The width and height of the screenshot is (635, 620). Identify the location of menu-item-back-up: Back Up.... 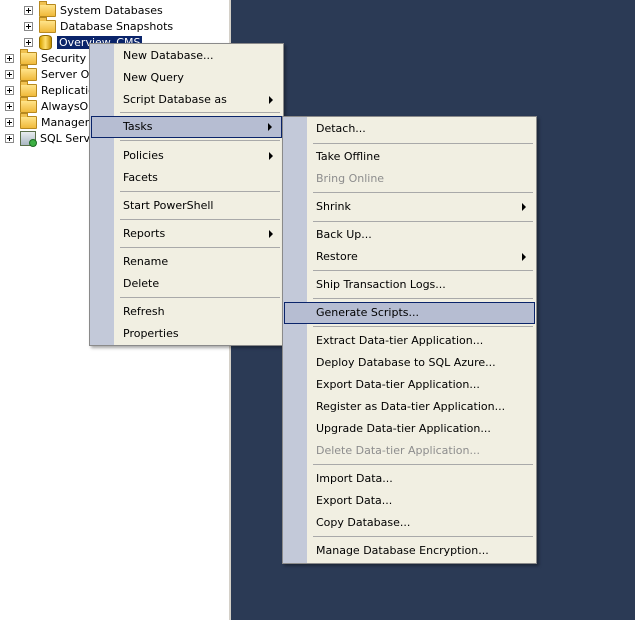
(409, 235).